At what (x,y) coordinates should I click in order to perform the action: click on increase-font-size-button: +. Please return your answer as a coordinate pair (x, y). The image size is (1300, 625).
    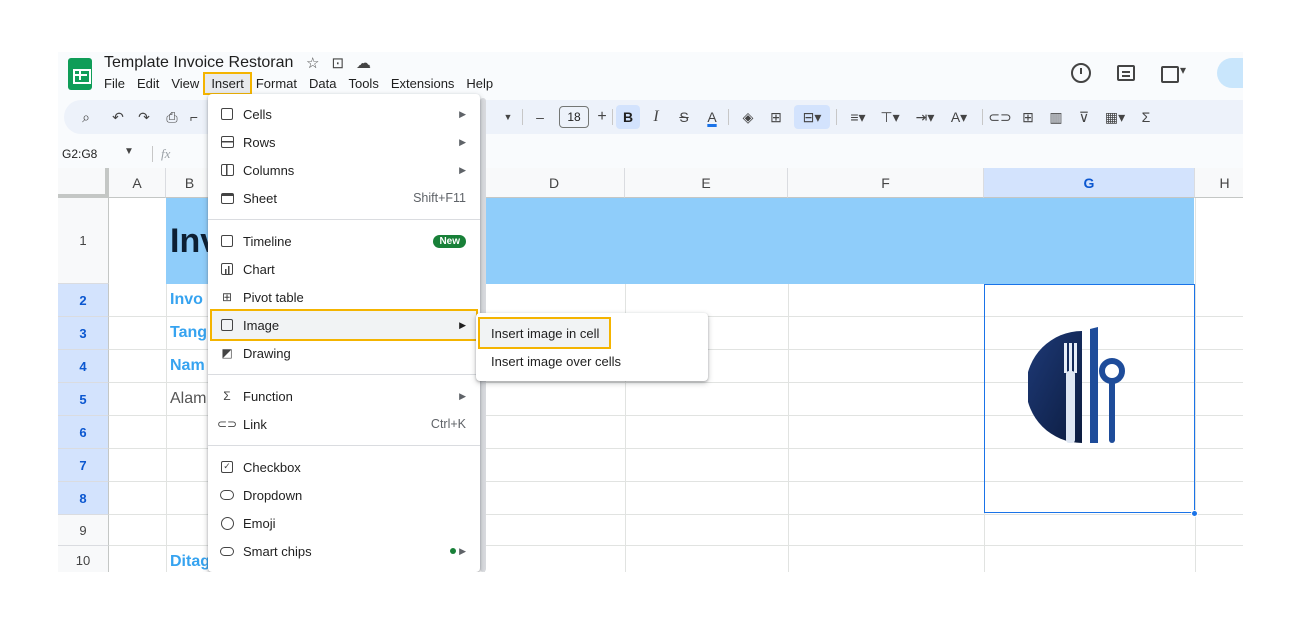
    Looking at the image, I should click on (602, 117).